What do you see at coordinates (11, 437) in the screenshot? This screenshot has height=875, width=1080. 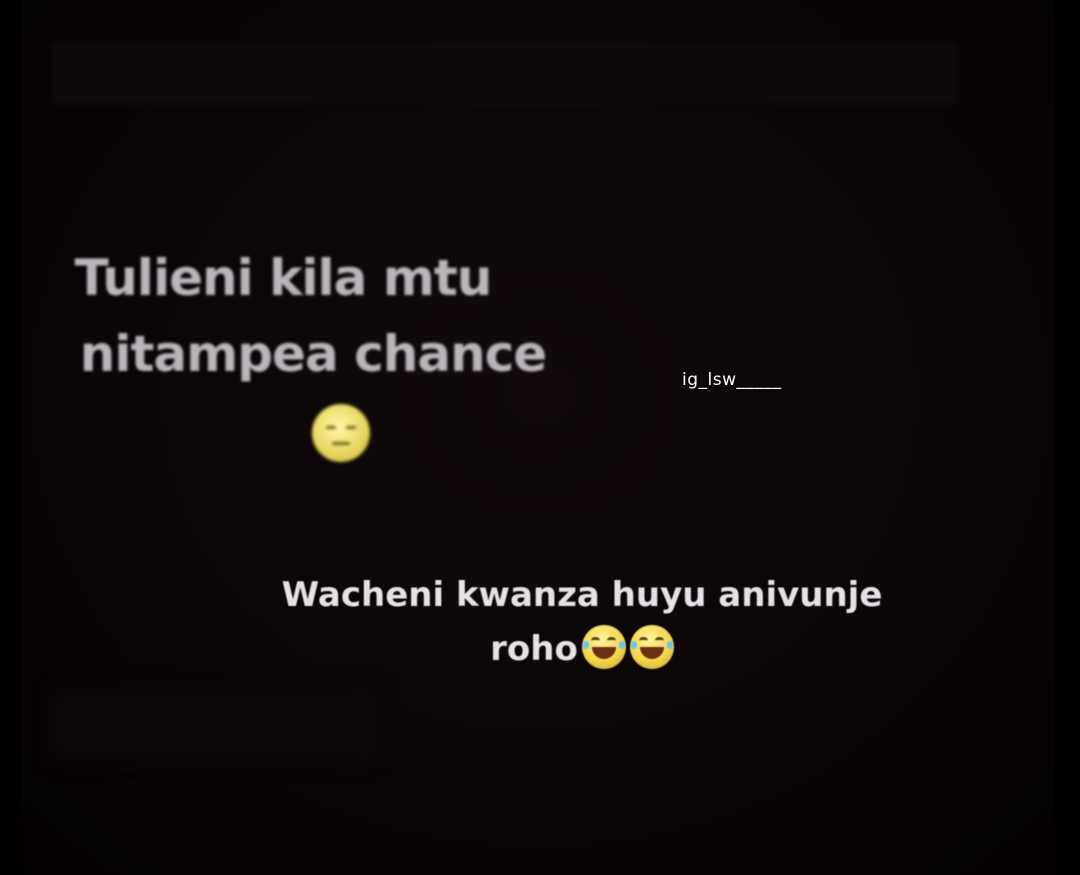 I see `left-border` at bounding box center [11, 437].